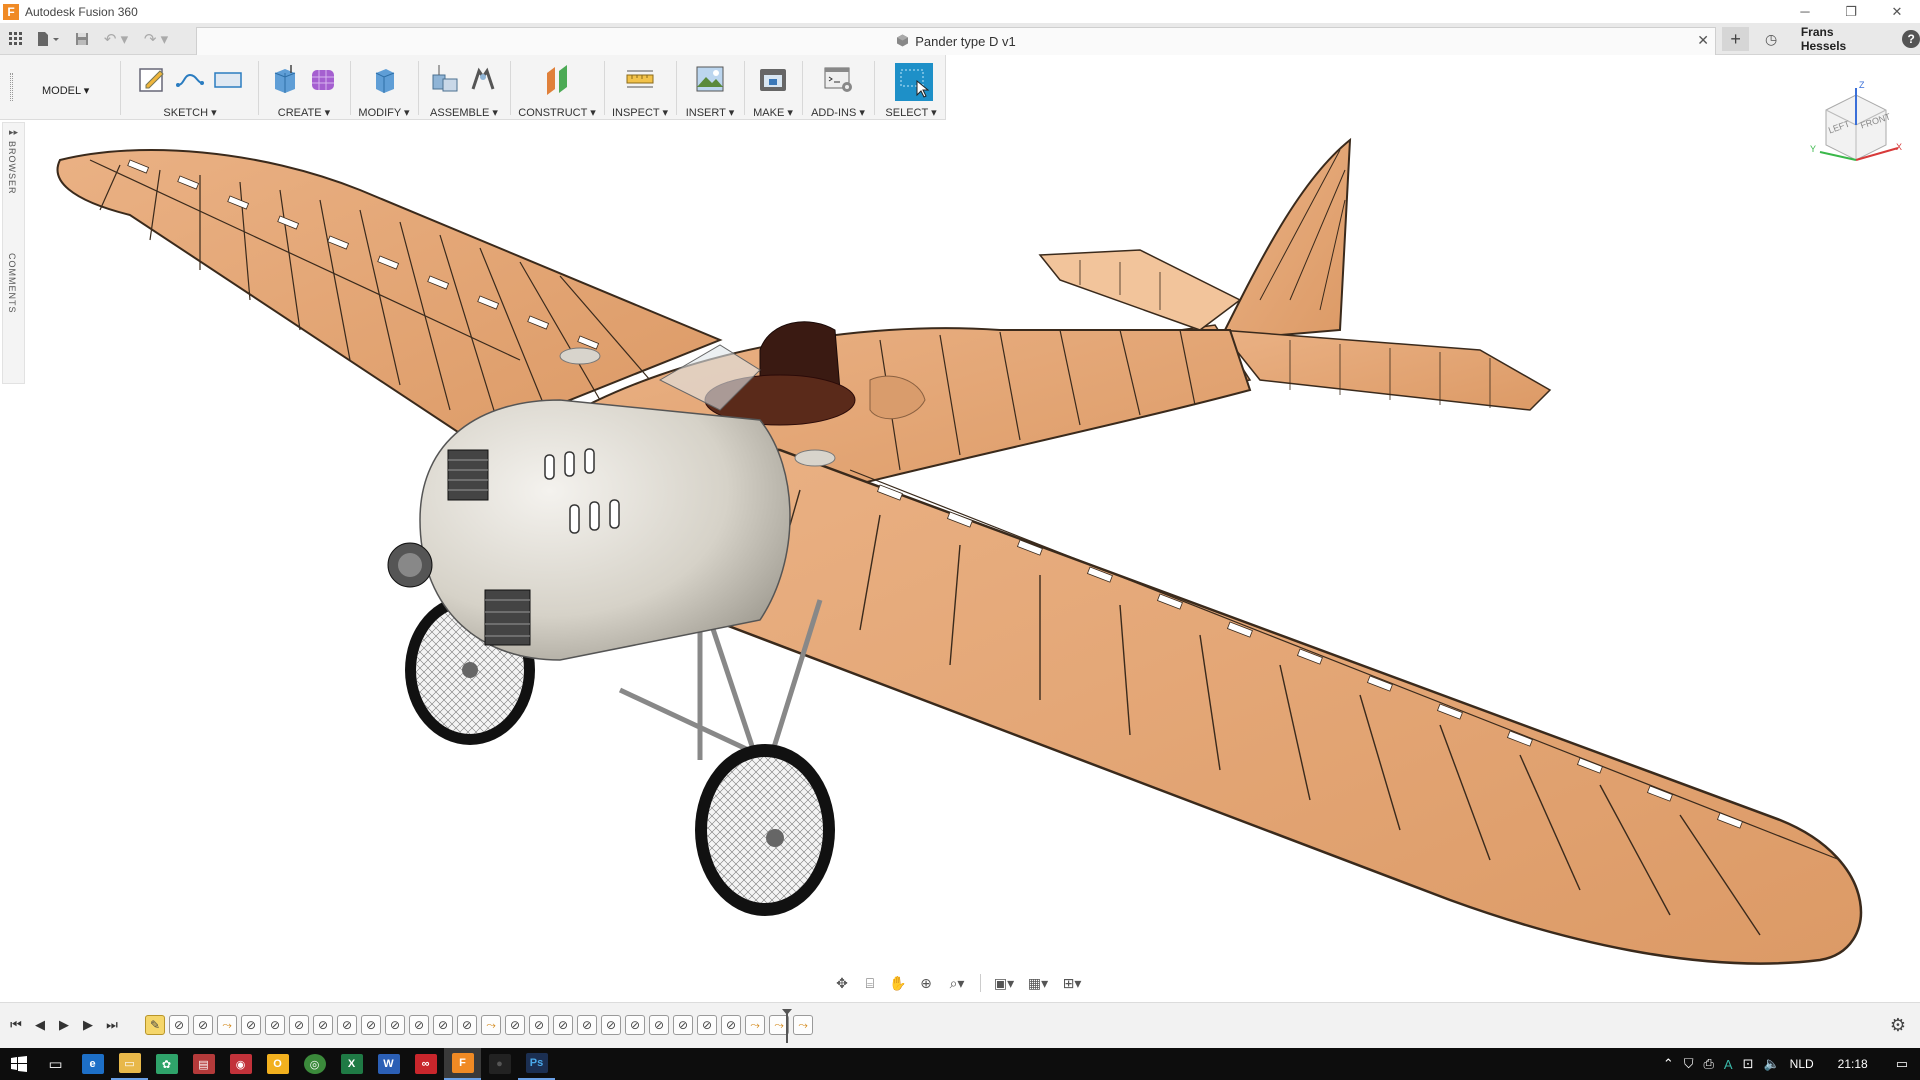 This screenshot has height=1080, width=1920. Describe the element at coordinates (116, 39) in the screenshot. I see `undo-icon: ↶ ▾` at that location.